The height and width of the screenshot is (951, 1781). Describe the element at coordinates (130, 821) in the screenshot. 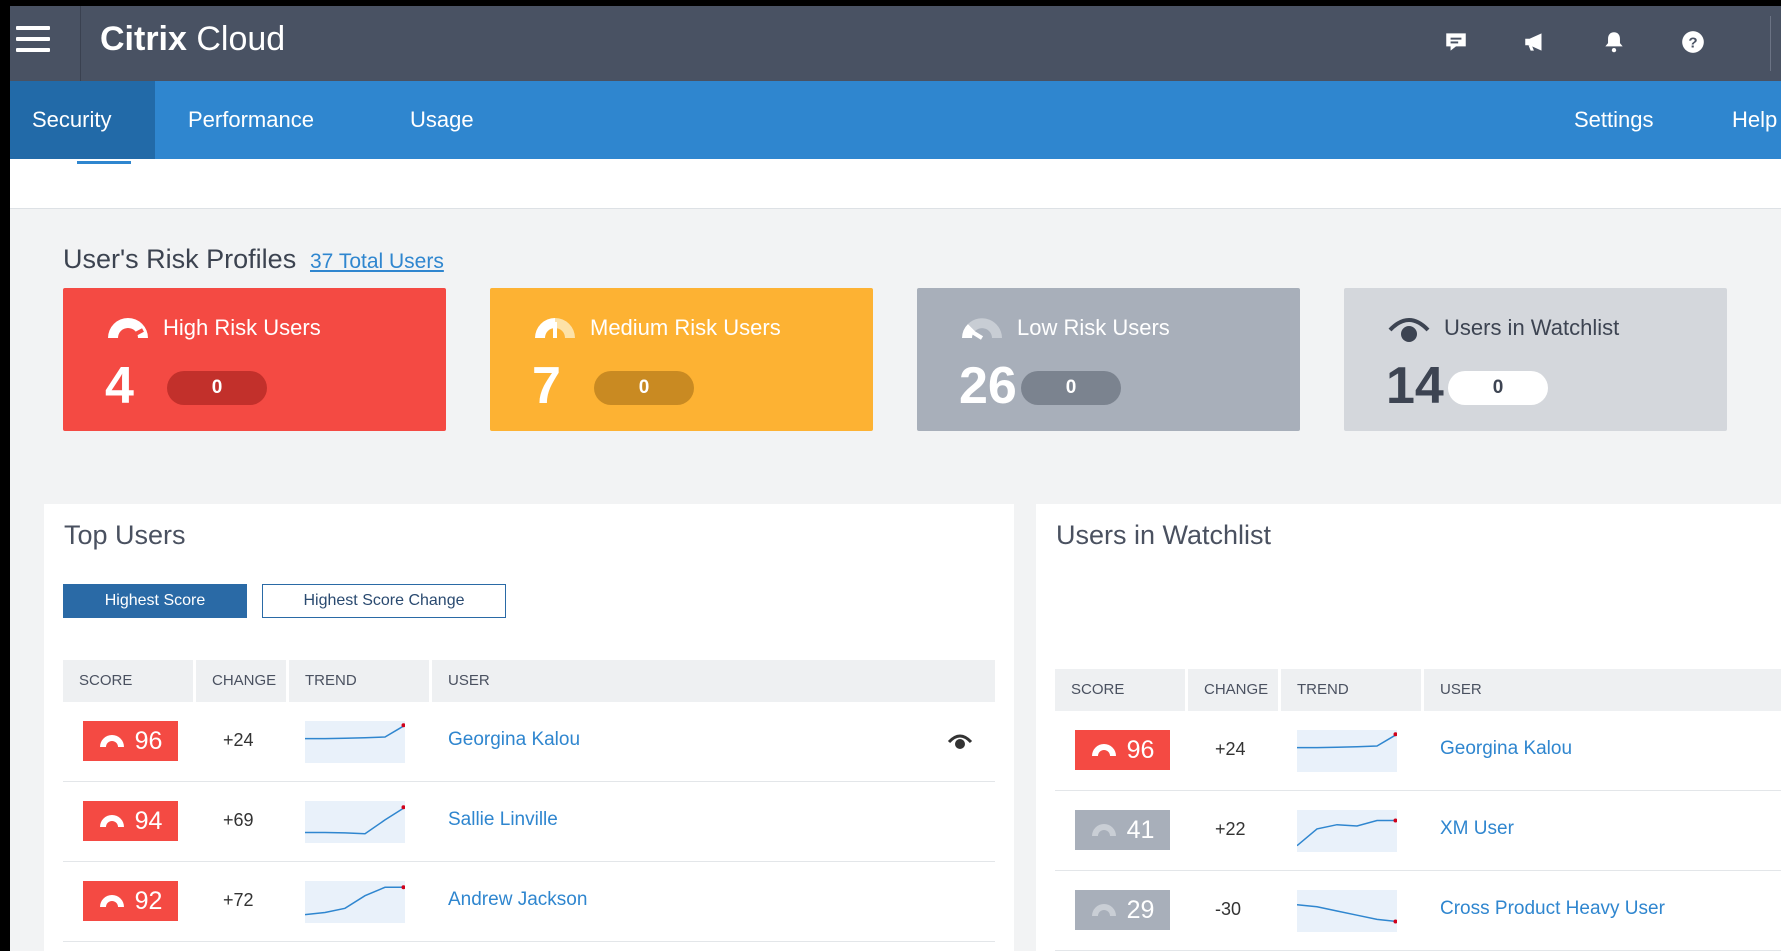

I see `score-badge: 94` at that location.